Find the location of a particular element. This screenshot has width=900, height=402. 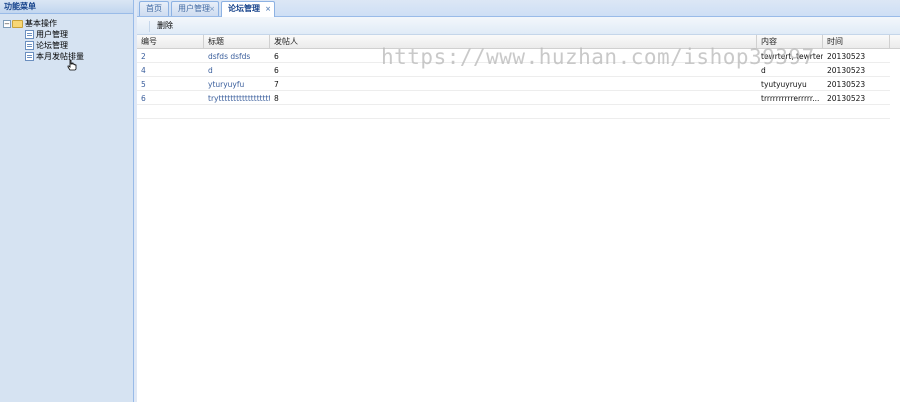

toolbar: 删除 is located at coordinates (518, 26).